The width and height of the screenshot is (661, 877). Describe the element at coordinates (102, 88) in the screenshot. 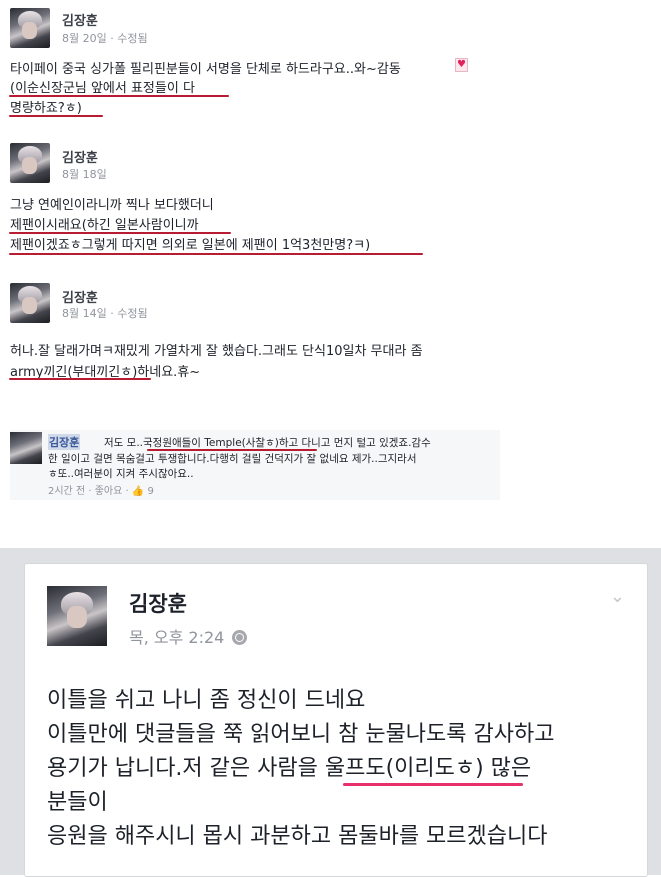

I see `post-text-line: (이순신장군님 앞에서 표정들이 다` at that location.